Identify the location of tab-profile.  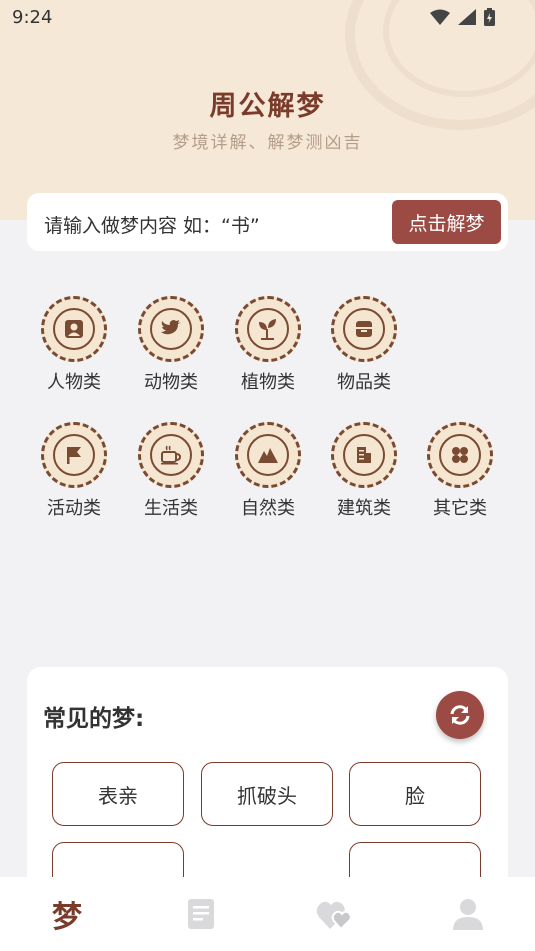
(468, 914).